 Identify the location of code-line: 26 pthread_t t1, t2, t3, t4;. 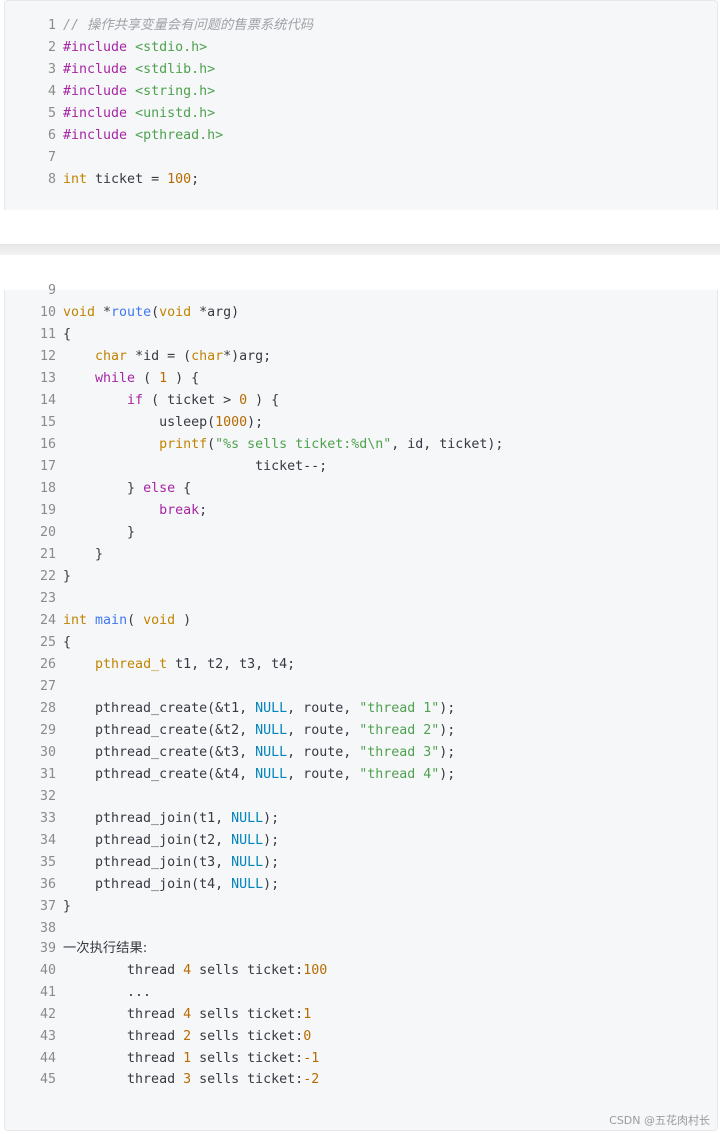
(150, 665).